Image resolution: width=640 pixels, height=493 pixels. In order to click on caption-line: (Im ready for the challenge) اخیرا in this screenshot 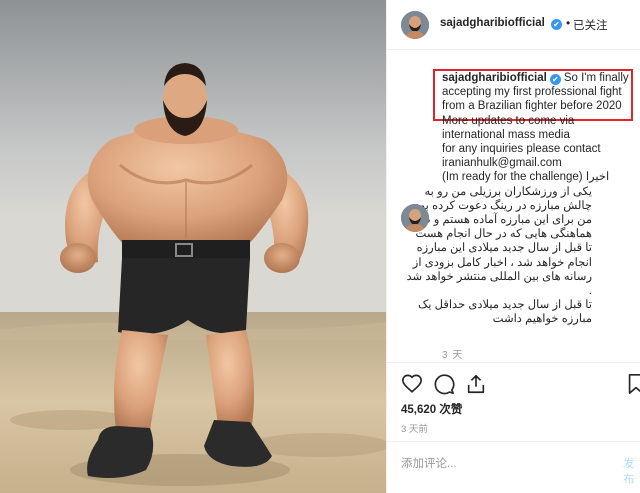, I will do `click(526, 177)`.